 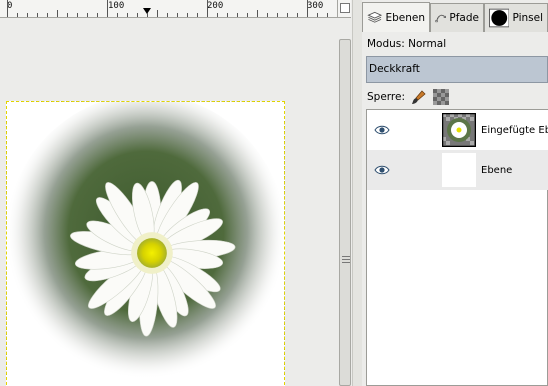 I want to click on white-thumbnail, so click(x=459, y=170).